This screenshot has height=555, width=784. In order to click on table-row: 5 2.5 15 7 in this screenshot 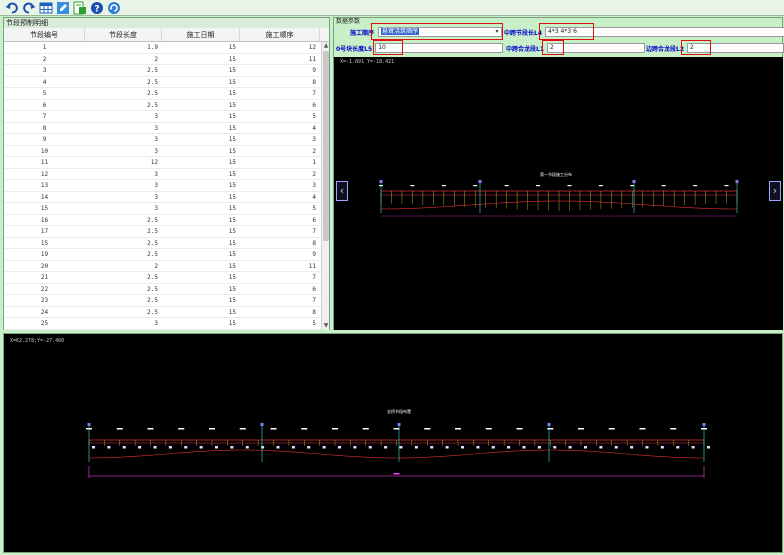, I will do `click(163, 94)`.